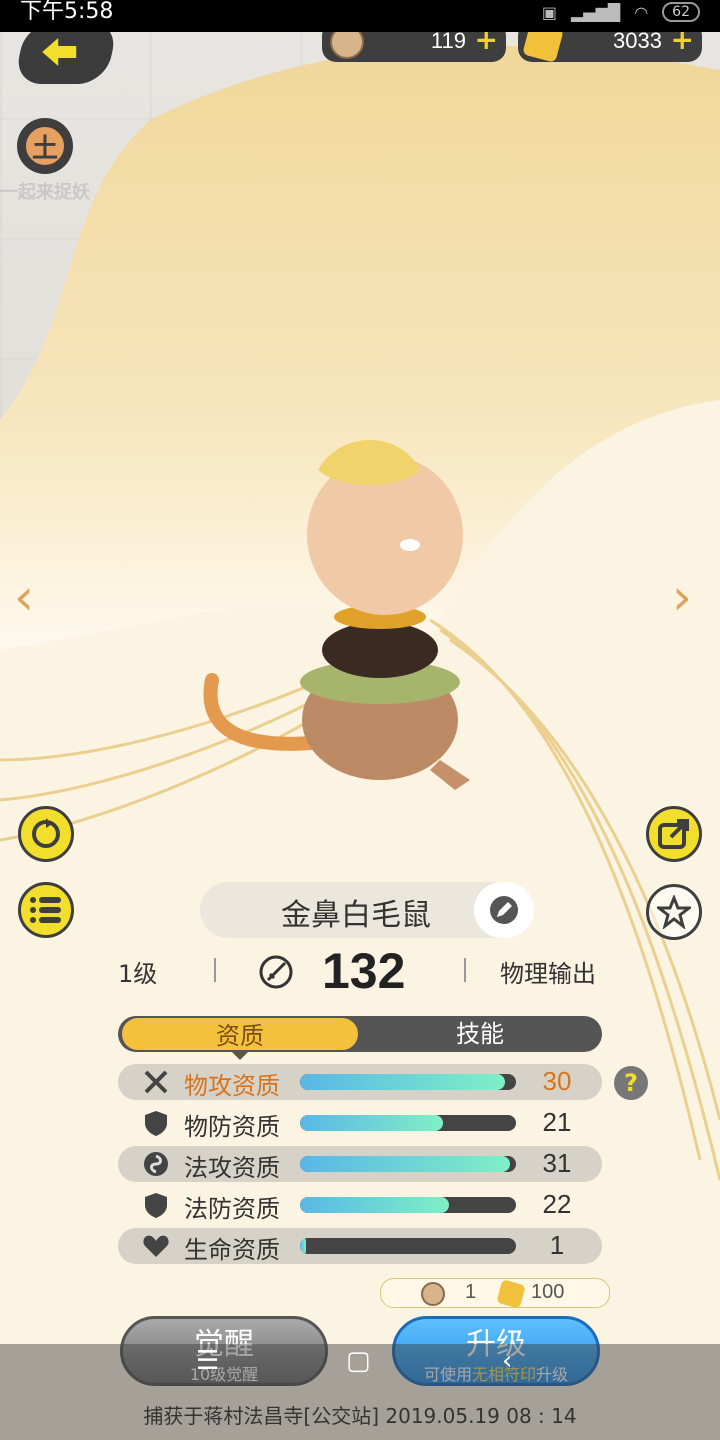 The width and height of the screenshot is (720, 1440). I want to click on upgrade-cost: 1 100, so click(495, 1293).